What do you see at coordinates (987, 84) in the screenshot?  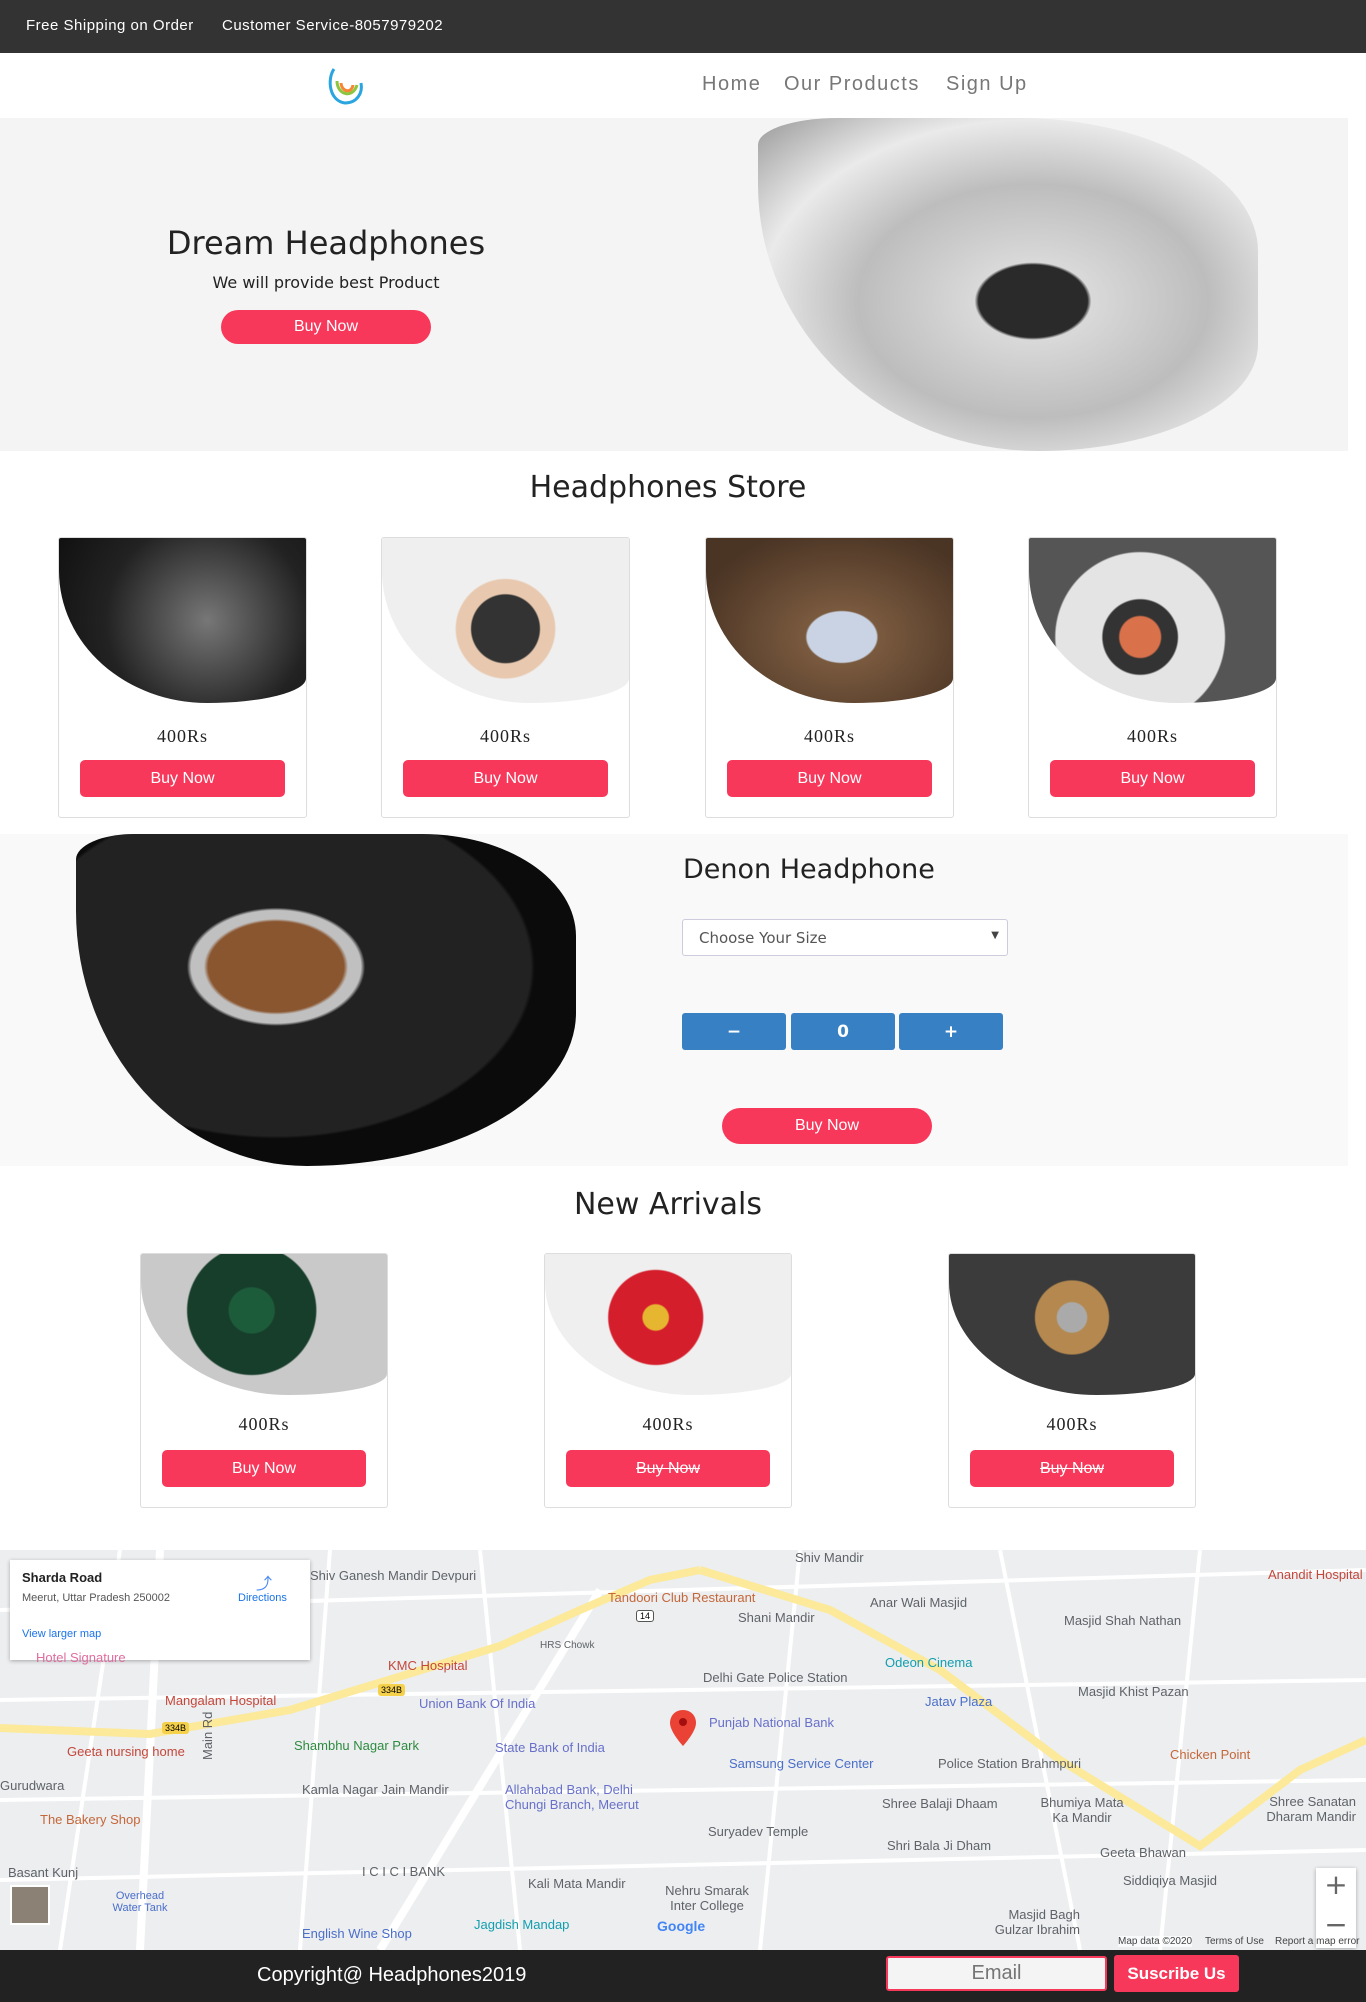 I see `nav-sign-up: Sign Up` at bounding box center [987, 84].